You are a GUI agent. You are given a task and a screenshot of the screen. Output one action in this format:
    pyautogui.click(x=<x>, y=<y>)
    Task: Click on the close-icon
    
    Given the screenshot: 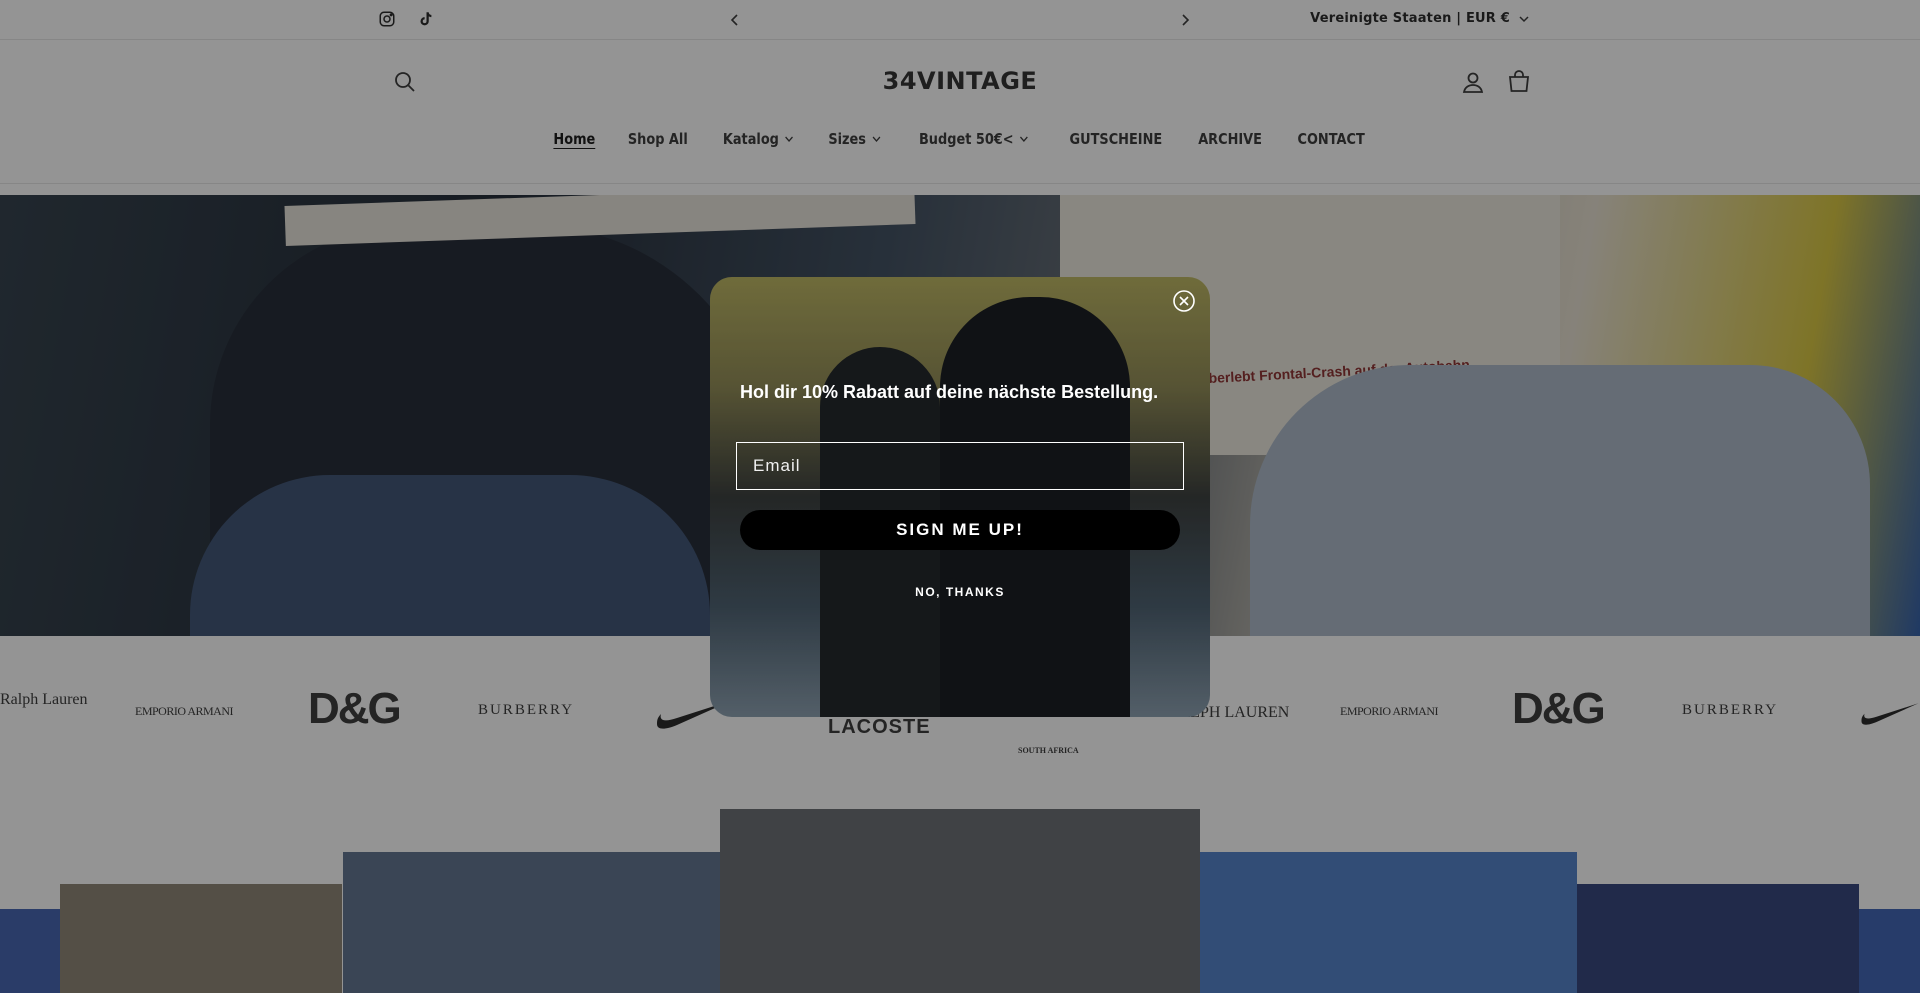 What is the action you would take?
    pyautogui.click(x=1184, y=301)
    